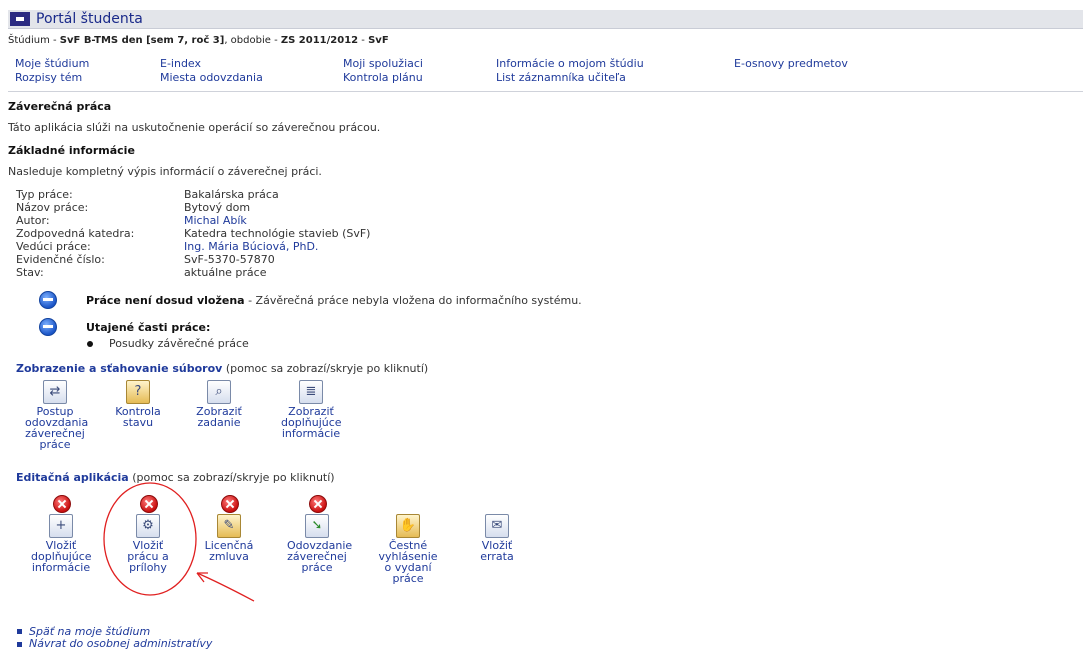  I want to click on submit-arrow-icon: ➘, so click(317, 526).